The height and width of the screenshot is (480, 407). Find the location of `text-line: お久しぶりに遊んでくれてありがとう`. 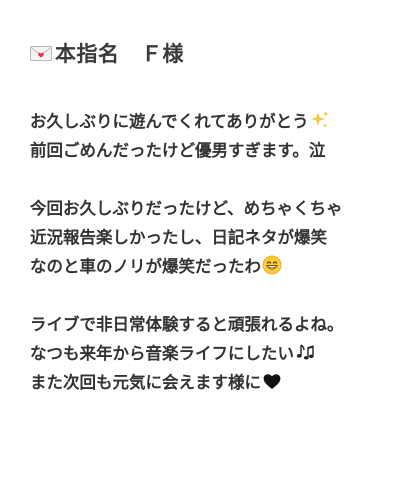

text-line: お久しぶりに遊んでくれてありがとう is located at coordinates (215, 121).